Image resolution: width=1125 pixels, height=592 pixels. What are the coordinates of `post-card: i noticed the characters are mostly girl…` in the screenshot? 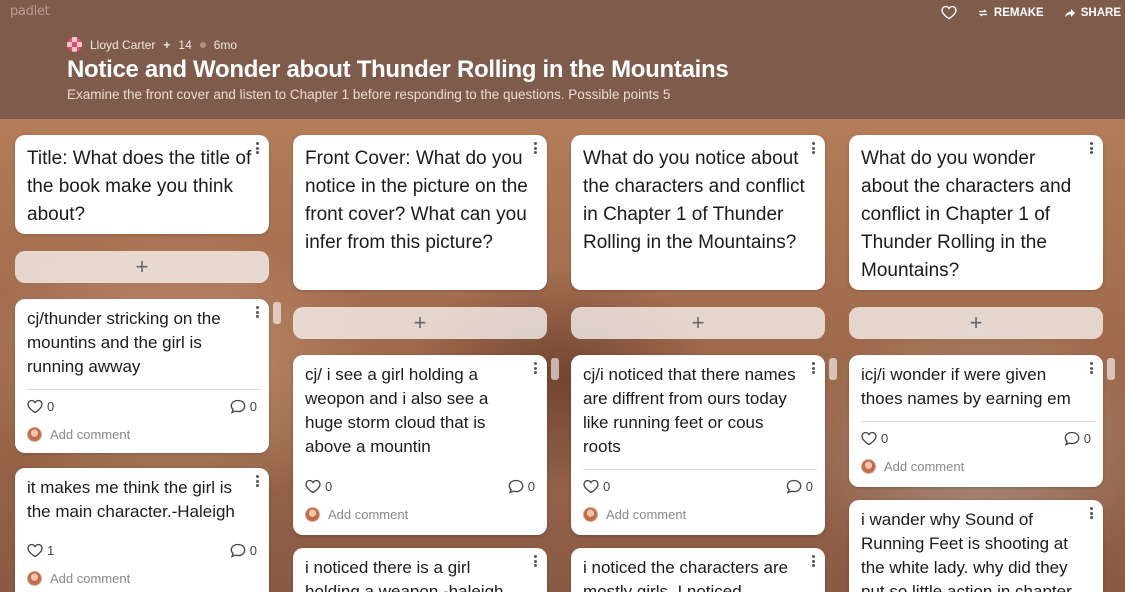 It's located at (698, 570).